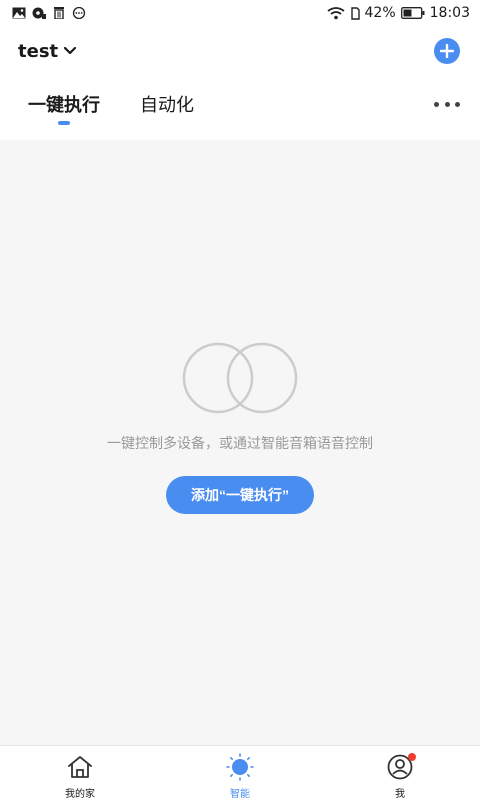  Describe the element at coordinates (240, 108) in the screenshot. I see `tab-bar: 一键执行 自动化` at that location.